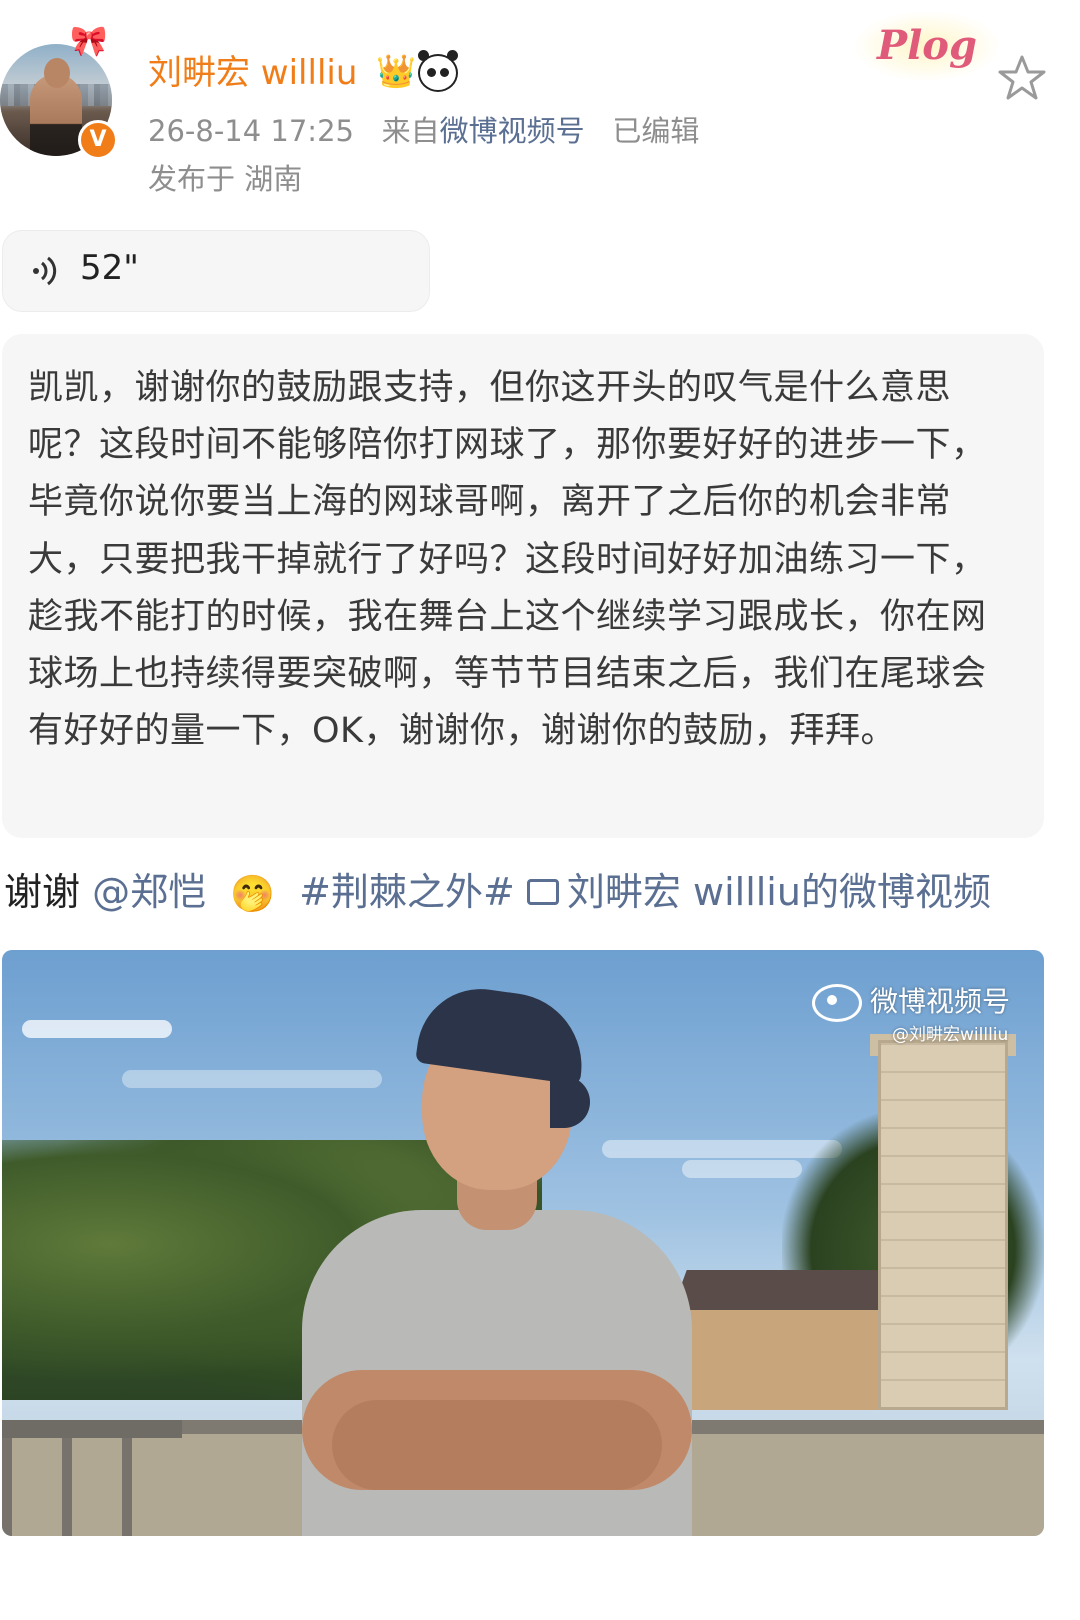 Image resolution: width=1080 pixels, height=1620 pixels. What do you see at coordinates (109, 268) in the screenshot?
I see `voice-duration: 52"` at bounding box center [109, 268].